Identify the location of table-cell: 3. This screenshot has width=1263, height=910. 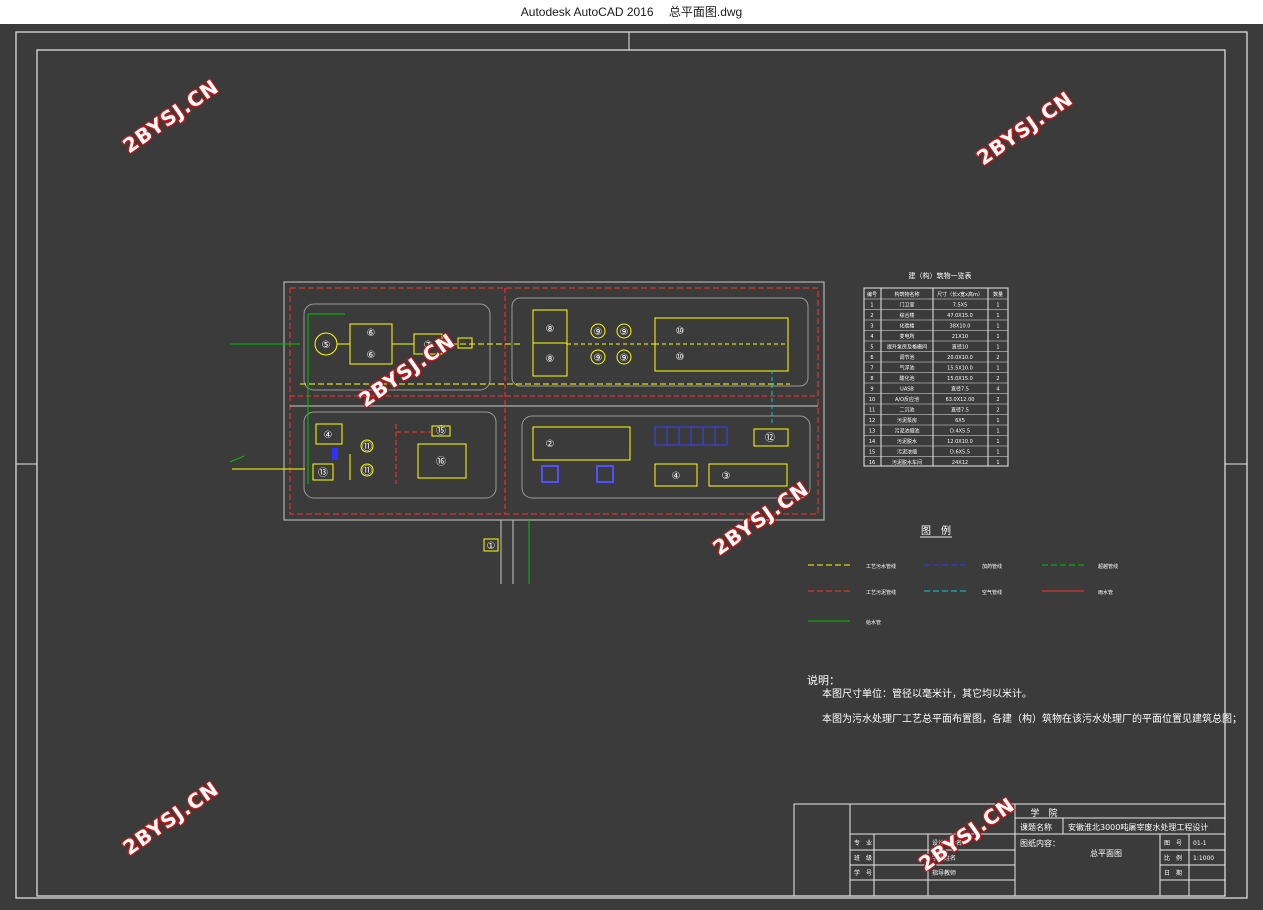
(871, 327).